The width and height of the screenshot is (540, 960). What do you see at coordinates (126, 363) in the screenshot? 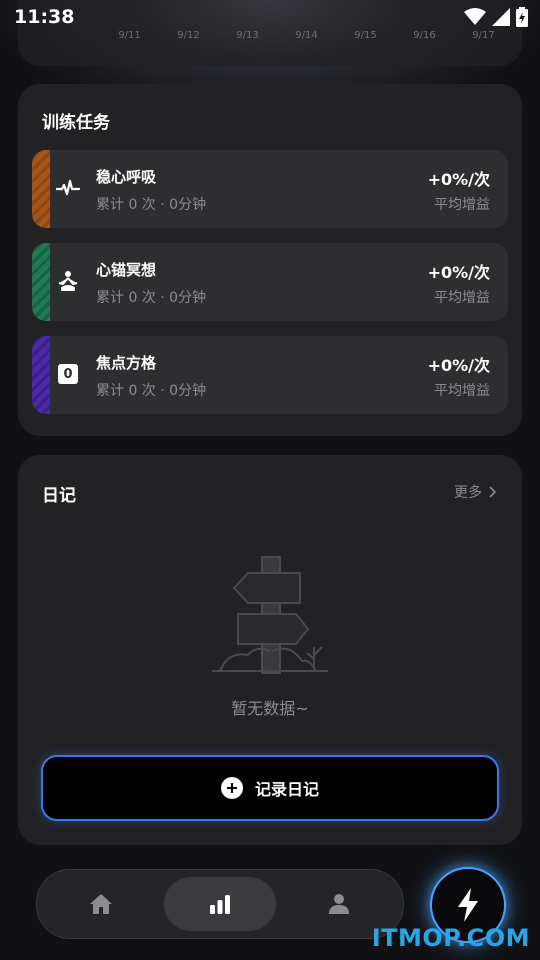
I see `task-name: 焦点方格` at bounding box center [126, 363].